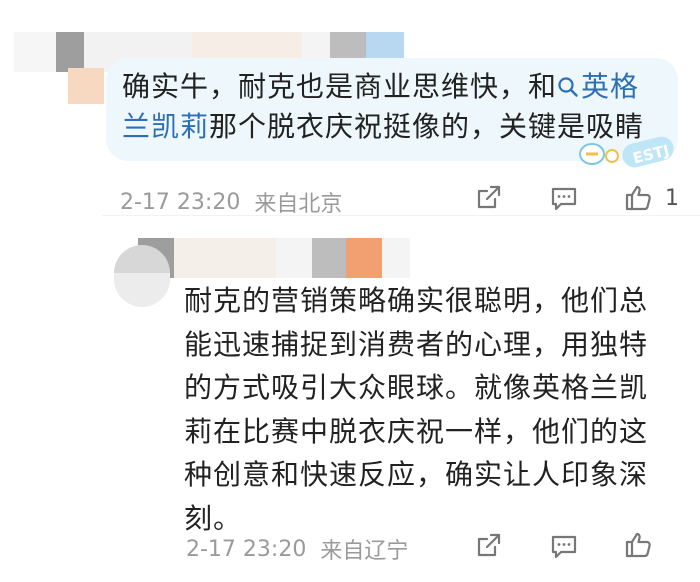  I want to click on like-count-1: 1, so click(672, 198).